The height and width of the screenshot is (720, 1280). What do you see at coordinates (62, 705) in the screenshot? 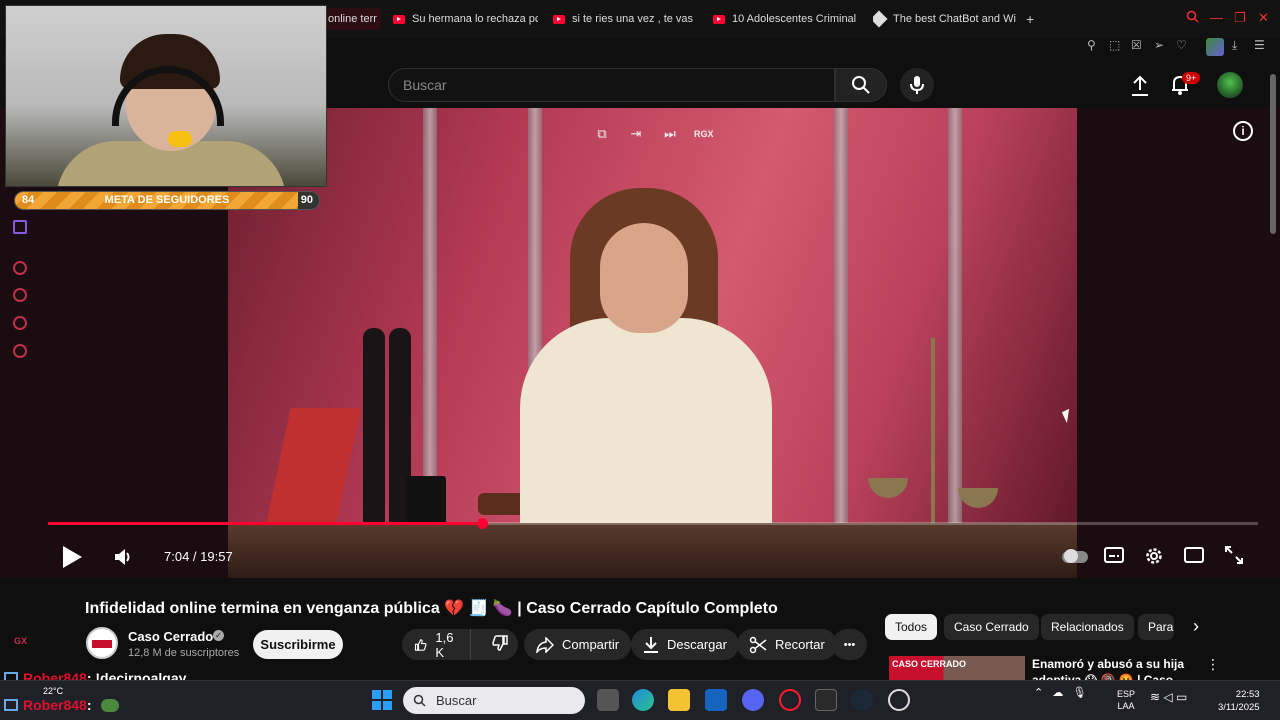
I see `chat-message: Rober848:` at bounding box center [62, 705].